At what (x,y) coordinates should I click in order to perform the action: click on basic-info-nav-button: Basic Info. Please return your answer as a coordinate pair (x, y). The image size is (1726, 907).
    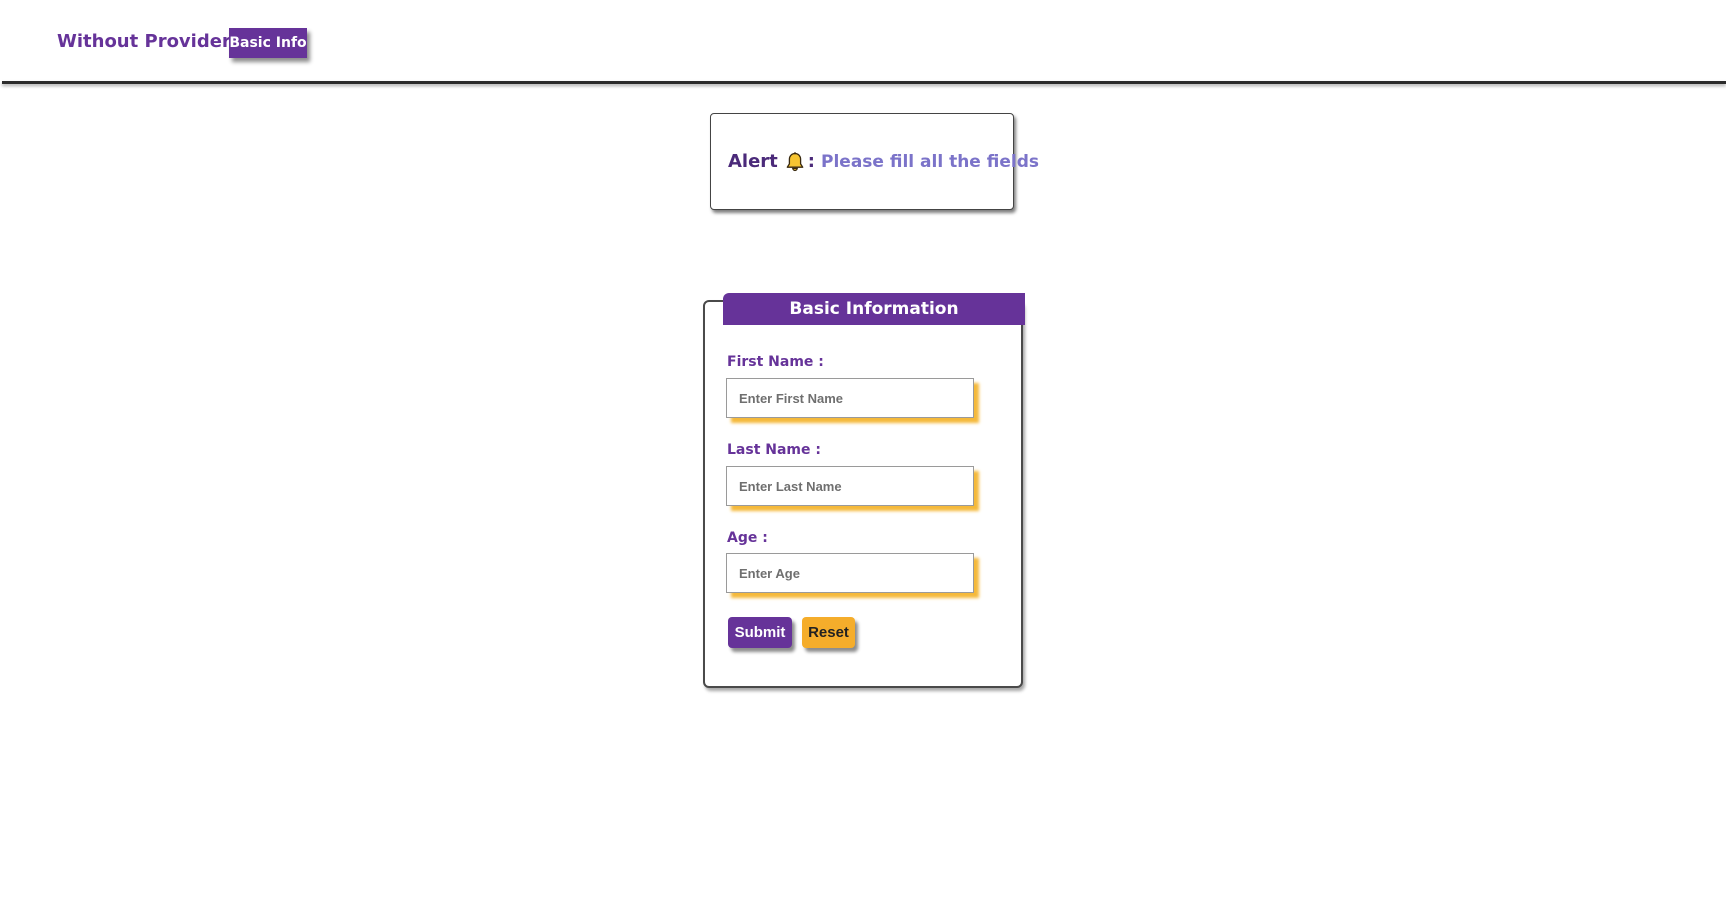
    Looking at the image, I should click on (268, 43).